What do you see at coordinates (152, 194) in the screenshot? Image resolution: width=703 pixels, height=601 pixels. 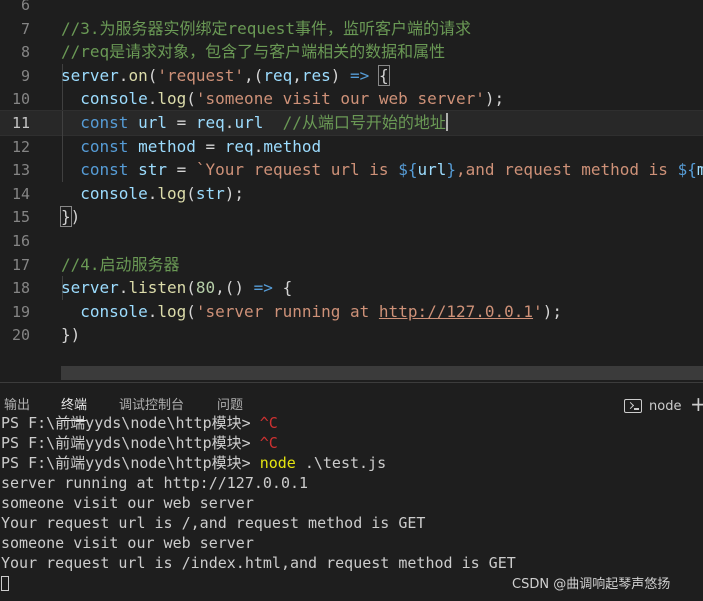 I see `code-text: console.log(str);` at bounding box center [152, 194].